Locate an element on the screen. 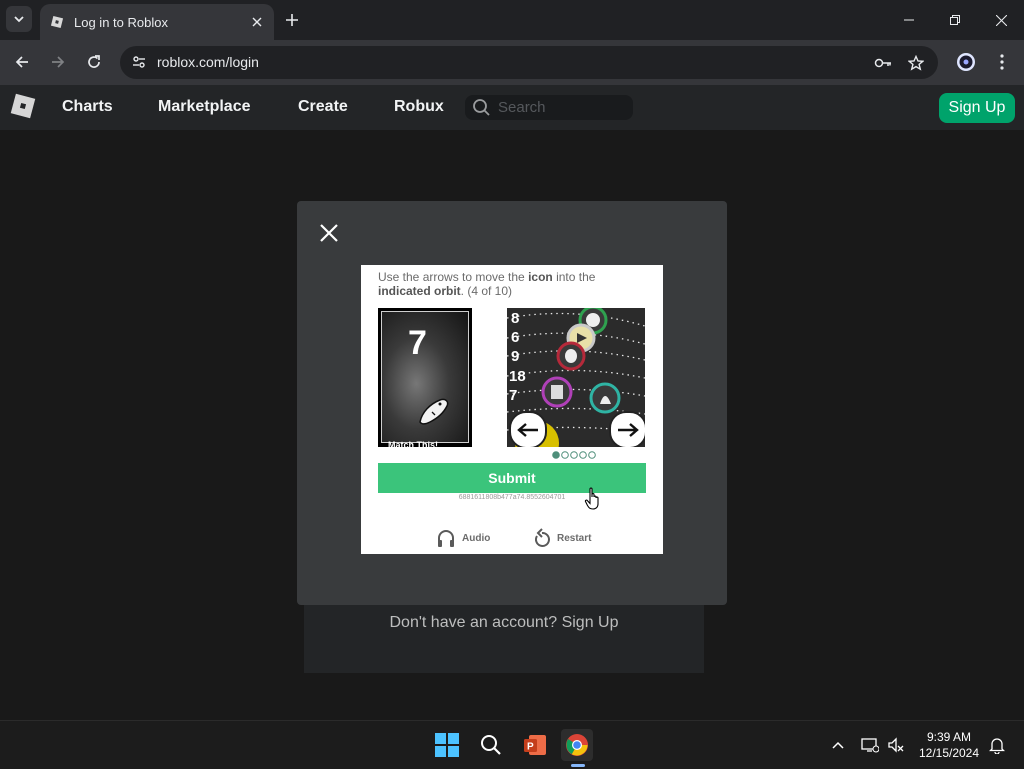 The image size is (1024, 769). more-vertical-icon is located at coordinates (1002, 62).